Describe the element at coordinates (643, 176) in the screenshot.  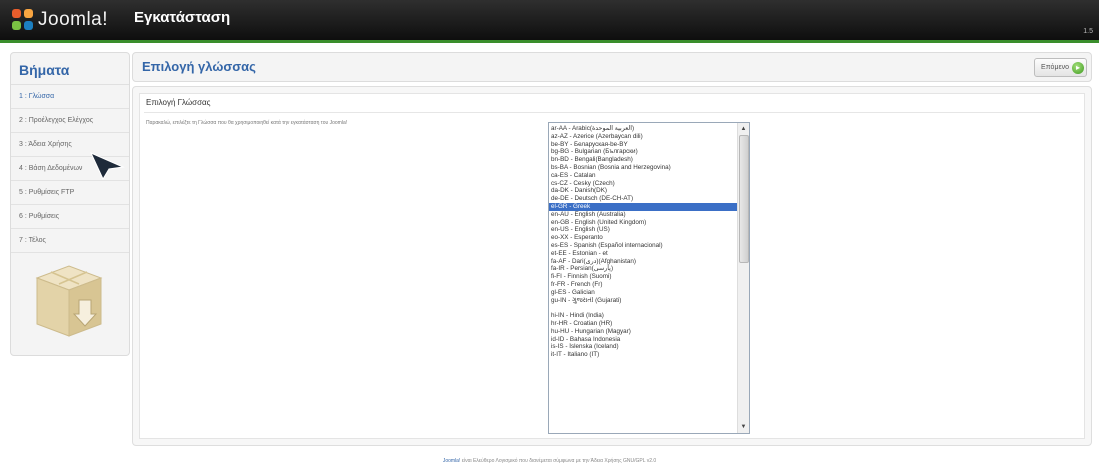
I see `language-option: ca-ES - Catalan` at that location.